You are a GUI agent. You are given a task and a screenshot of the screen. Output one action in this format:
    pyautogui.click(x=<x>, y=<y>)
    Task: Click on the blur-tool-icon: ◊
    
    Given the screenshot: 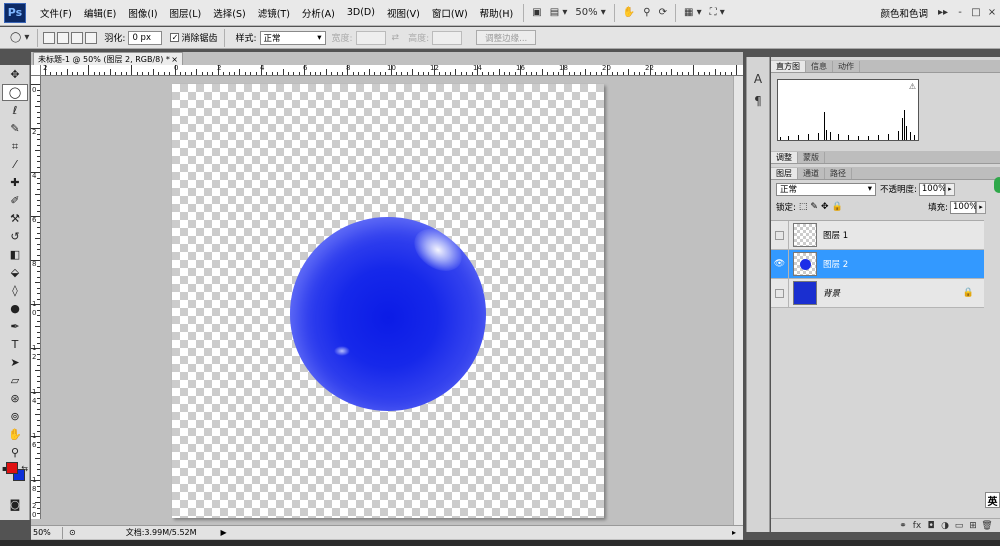 What is the action you would take?
    pyautogui.click(x=15, y=290)
    